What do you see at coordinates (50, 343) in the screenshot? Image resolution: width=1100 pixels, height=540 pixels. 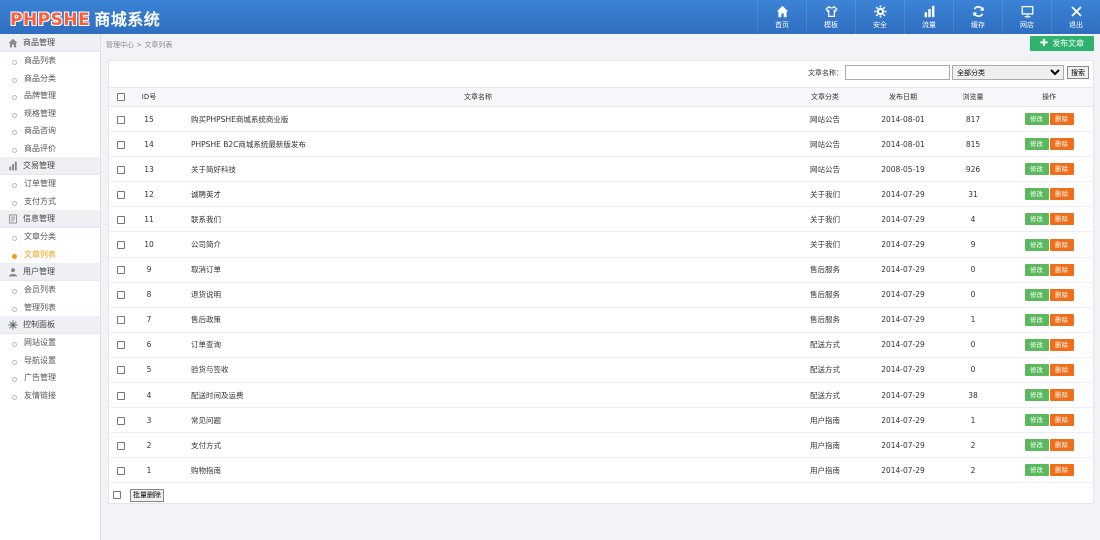 I see `sidebar-item: 网站设置` at bounding box center [50, 343].